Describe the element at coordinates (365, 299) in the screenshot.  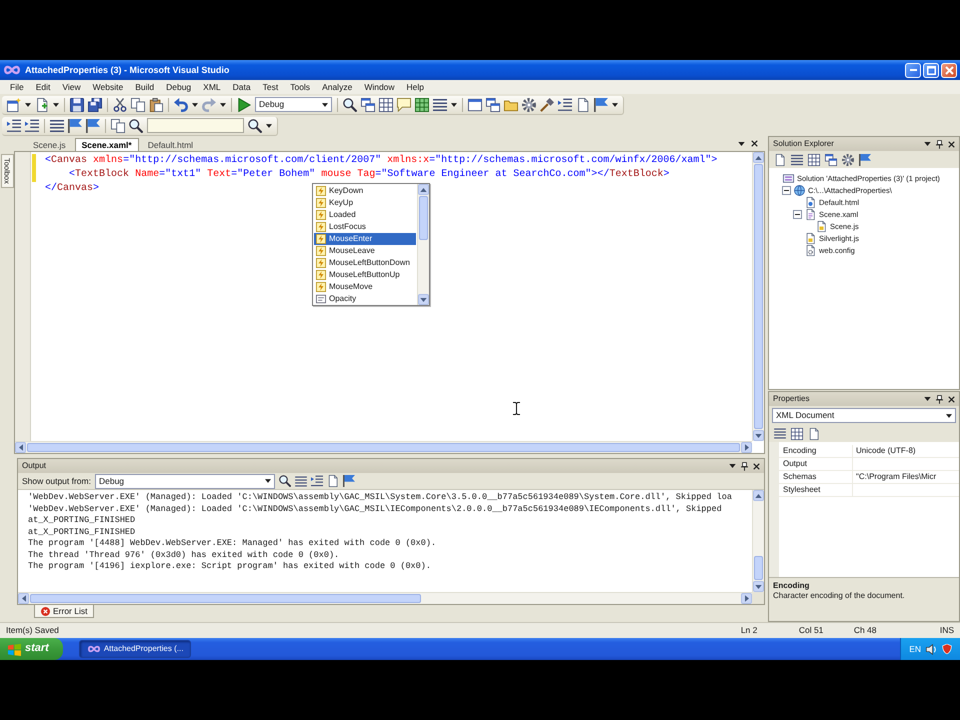
I see `completion-item: Opacity` at that location.